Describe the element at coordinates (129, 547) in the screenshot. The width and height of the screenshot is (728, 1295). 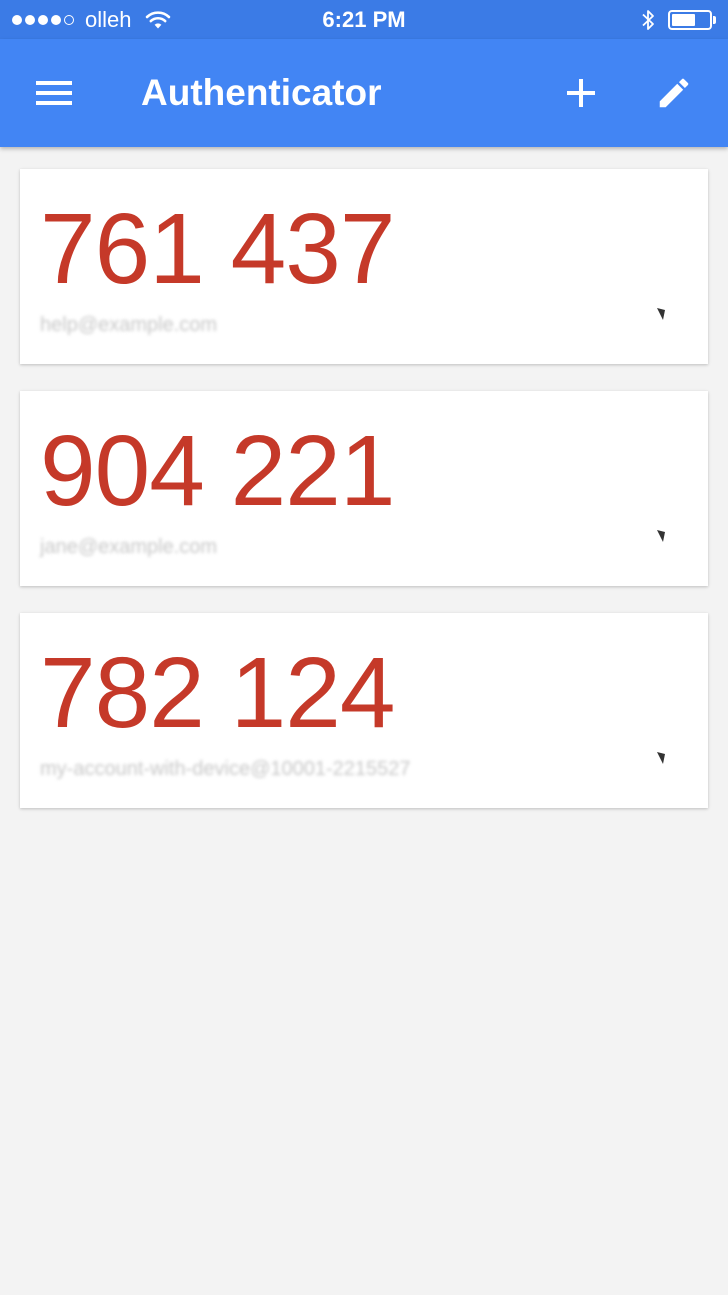
I see `account-name: jane@example.com` at that location.